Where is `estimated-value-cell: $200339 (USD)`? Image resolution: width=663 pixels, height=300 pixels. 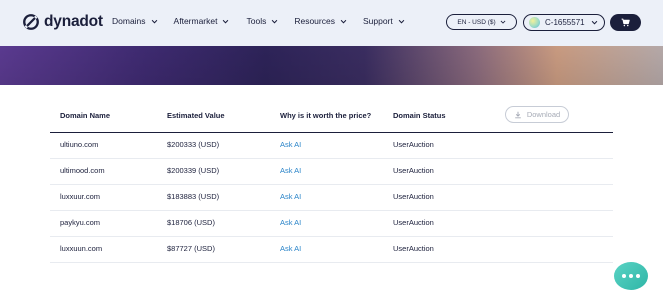 estimated-value-cell: $200339 (USD) is located at coordinates (193, 170).